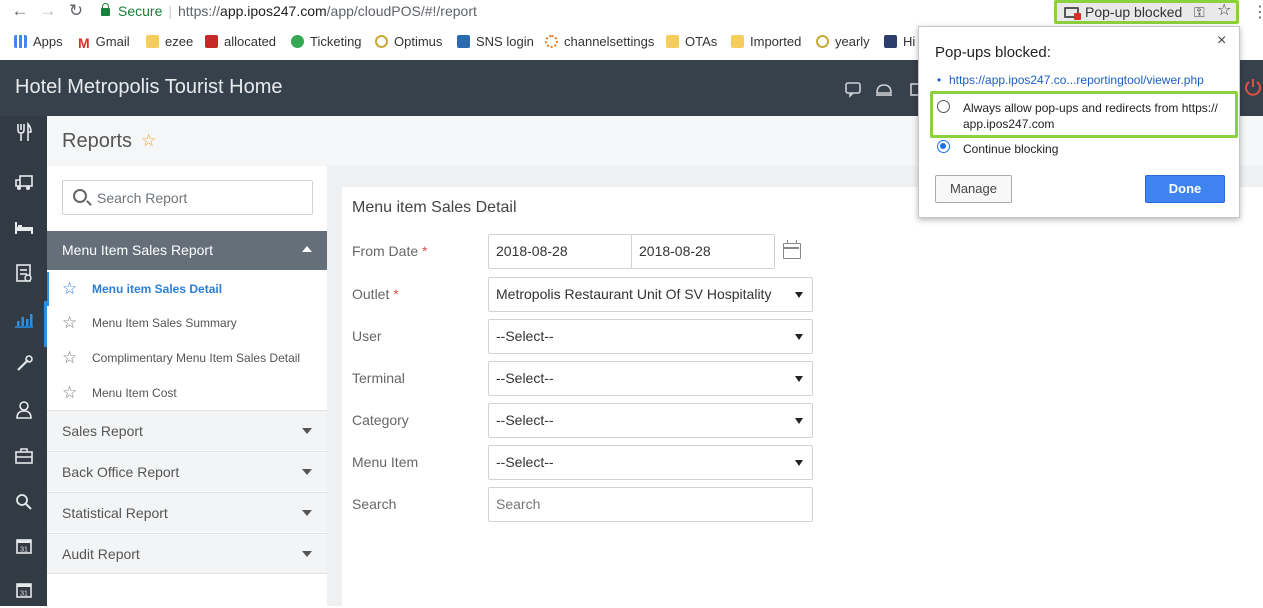 This screenshot has height=608, width=1263. What do you see at coordinates (157, 289) in the screenshot?
I see `report-item-label: Menu item Sales Detail` at bounding box center [157, 289].